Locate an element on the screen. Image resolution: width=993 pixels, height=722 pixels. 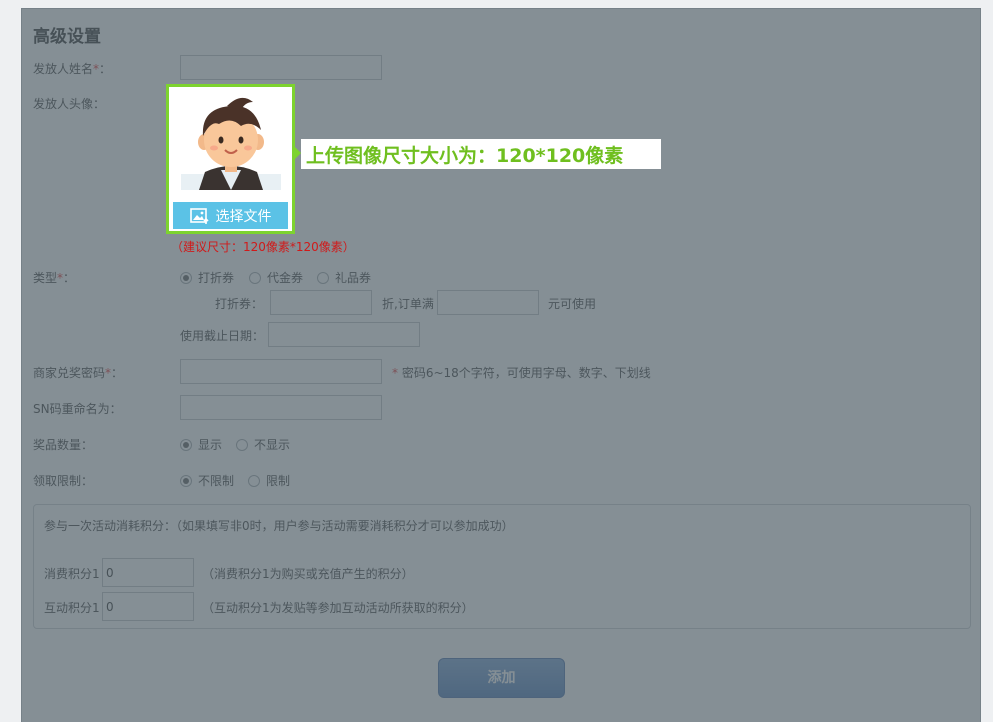
consume-points-label: 消费积分1 is located at coordinates (72, 574).